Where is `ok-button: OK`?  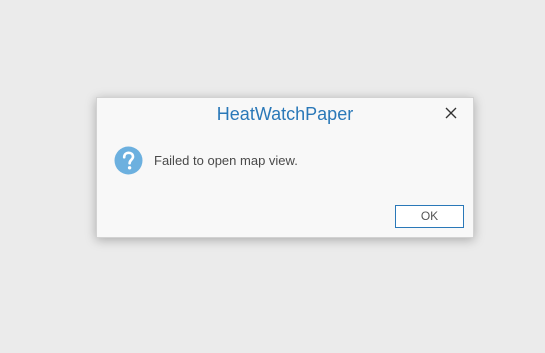
ok-button: OK is located at coordinates (429, 216).